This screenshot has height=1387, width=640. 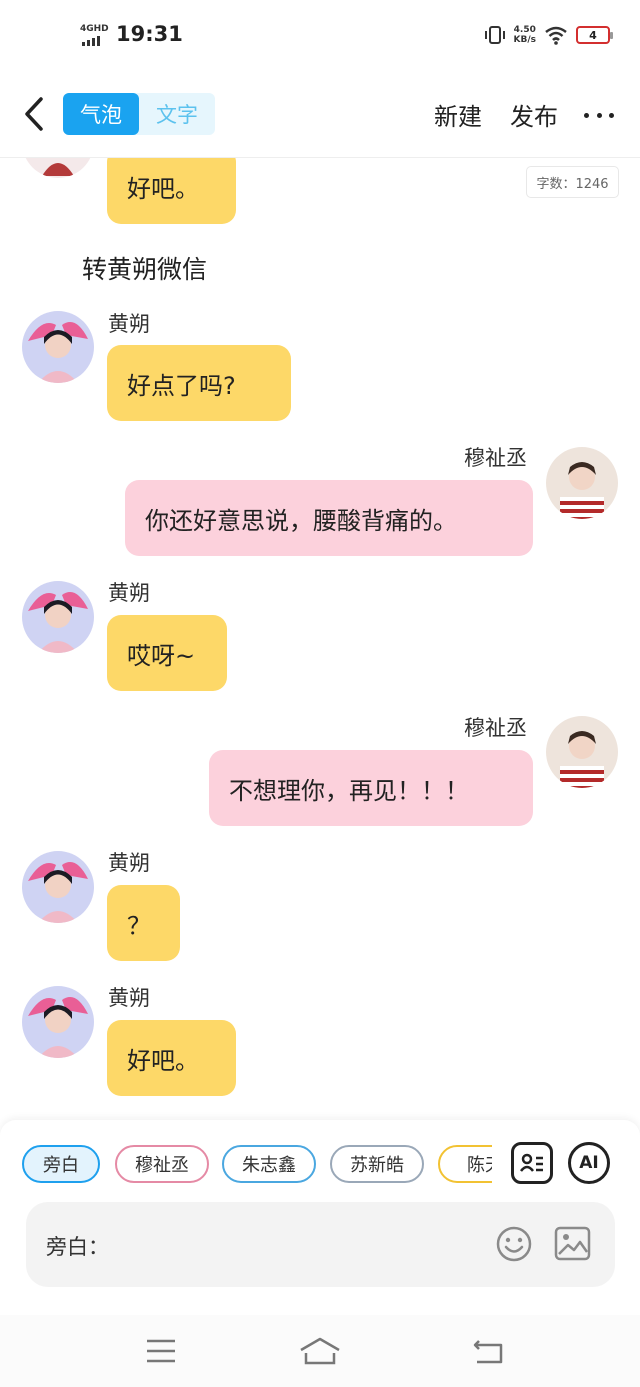 What do you see at coordinates (269, 1164) in the screenshot?
I see `role-chip: 朱志鑫` at bounding box center [269, 1164].